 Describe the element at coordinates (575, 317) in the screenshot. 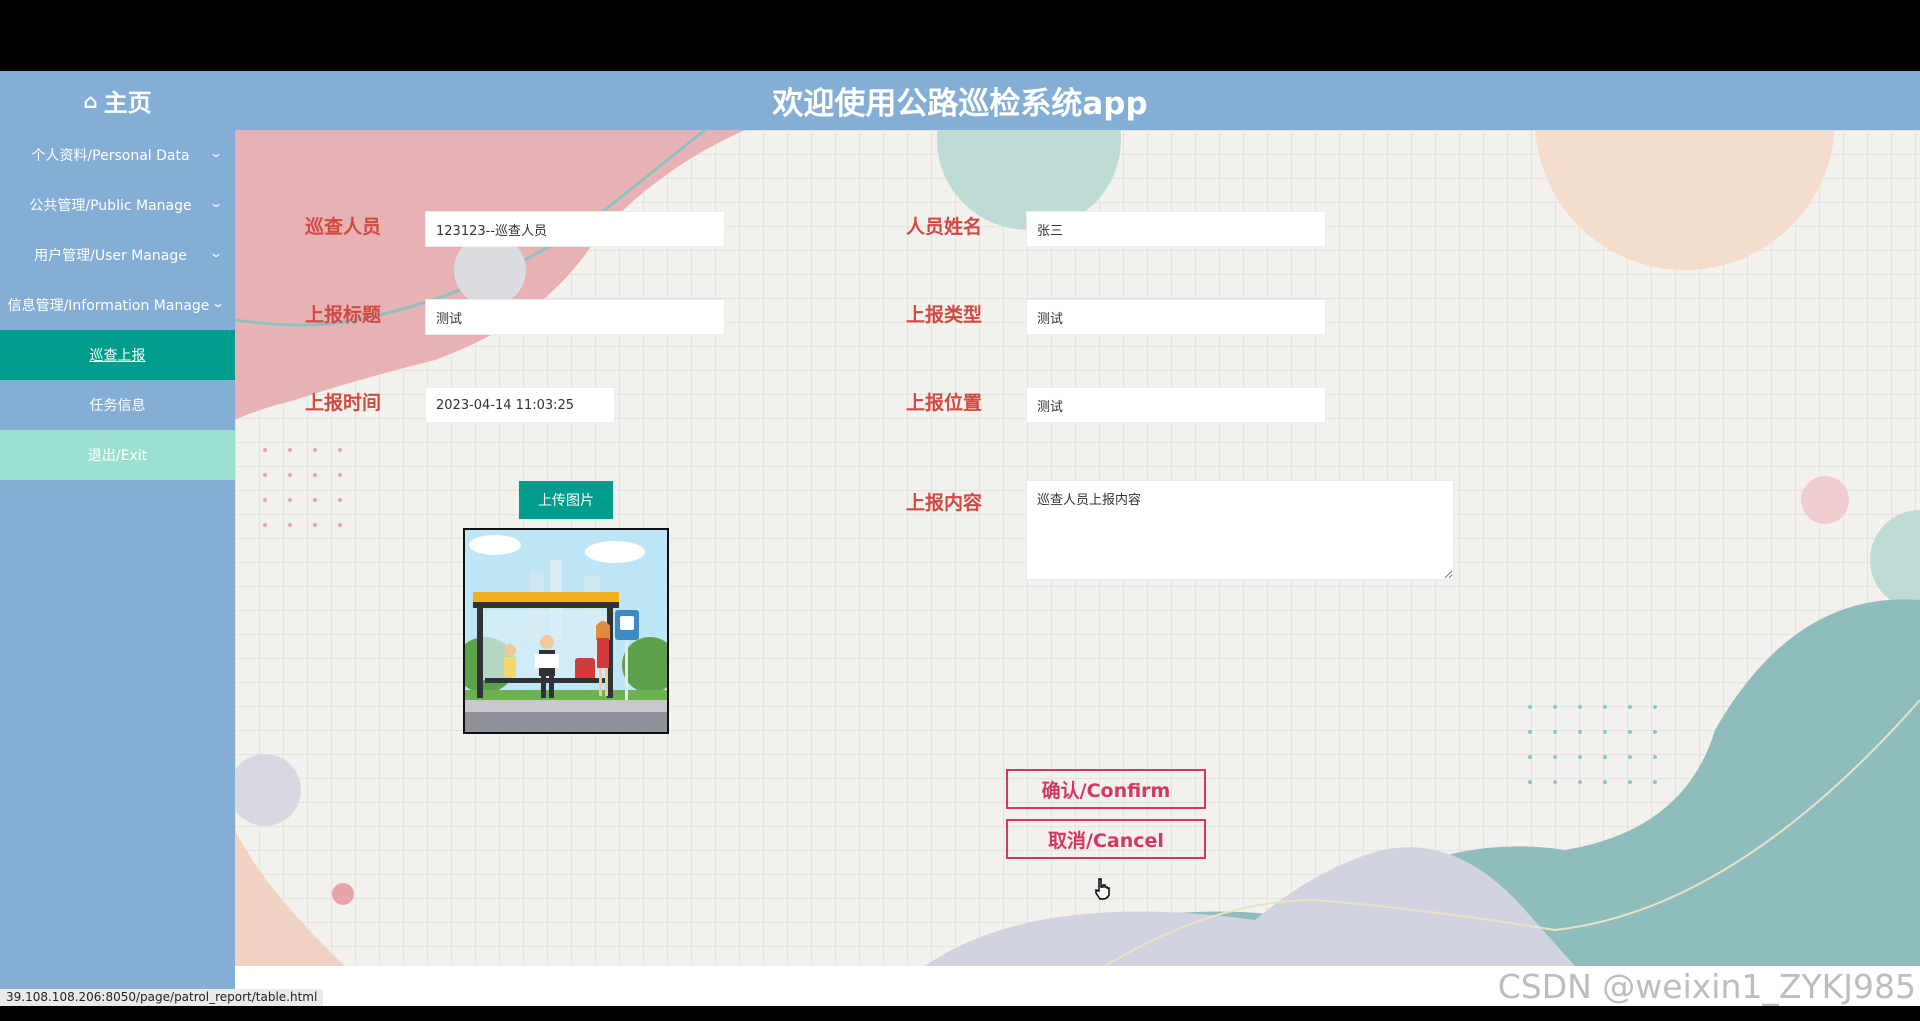

I see `title-field` at that location.